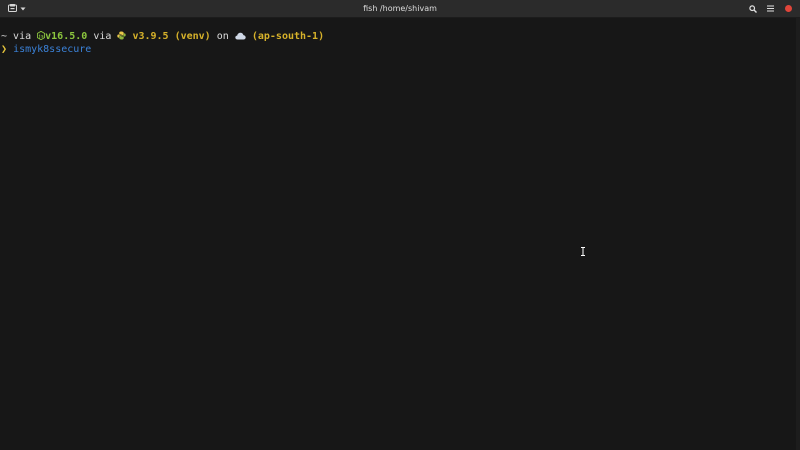 This screenshot has width=800, height=450. Describe the element at coordinates (171, 36) in the screenshot. I see `python-version: v3.9.5 (venv)` at that location.